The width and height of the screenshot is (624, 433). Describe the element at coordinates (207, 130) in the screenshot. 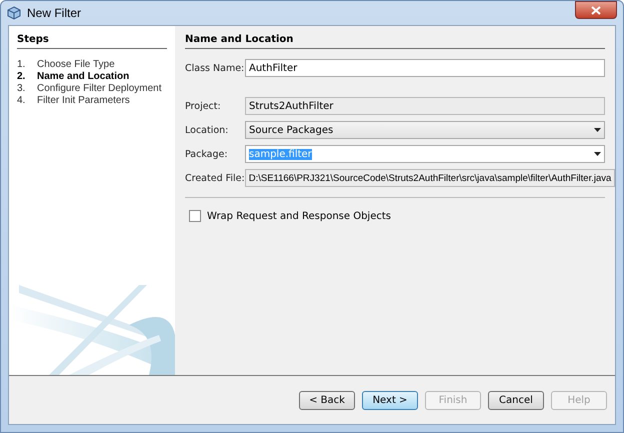

I see `field-label: Location:` at that location.